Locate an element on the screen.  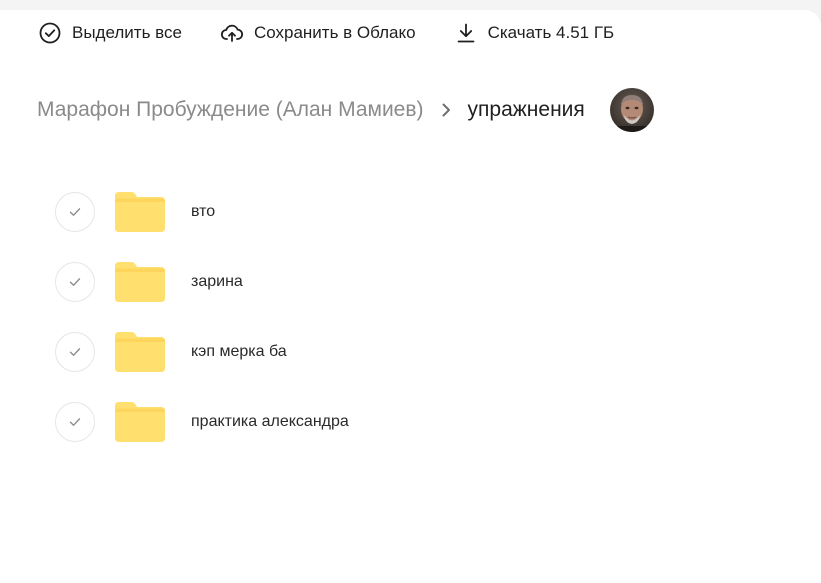
folder-name: практика александра is located at coordinates (270, 421).